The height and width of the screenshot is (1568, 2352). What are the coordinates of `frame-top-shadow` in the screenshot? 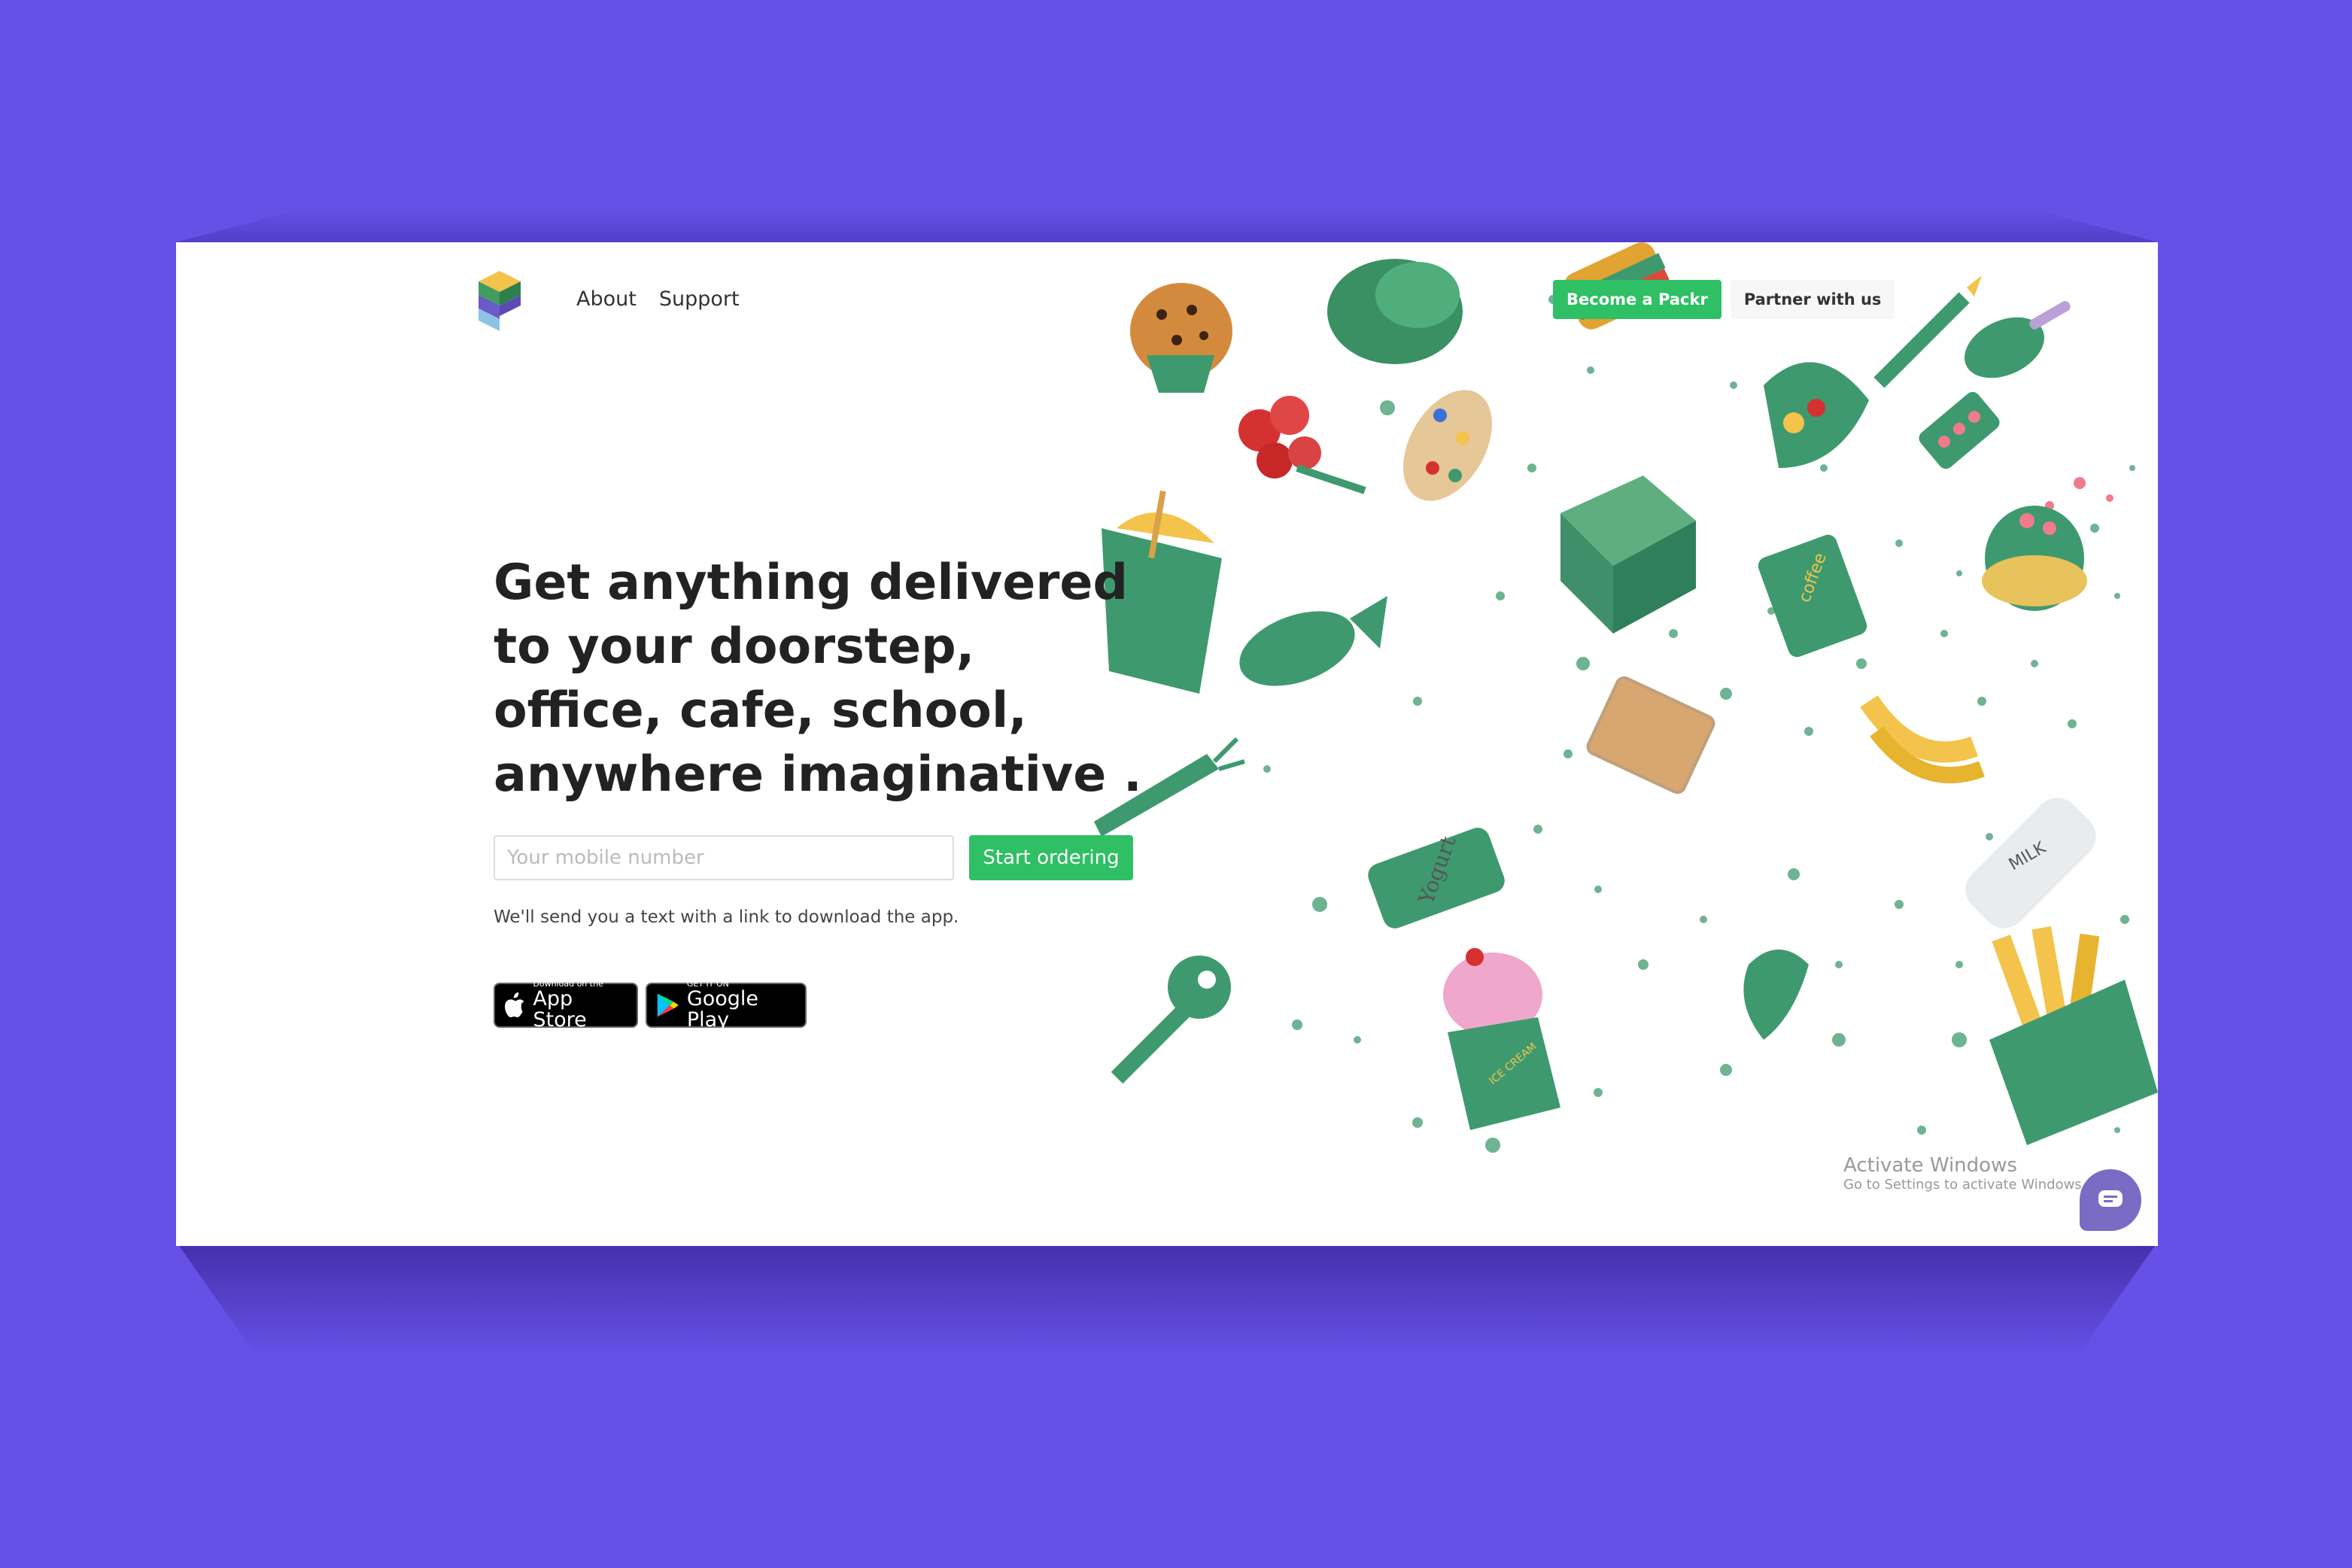 It's located at (1167, 226).